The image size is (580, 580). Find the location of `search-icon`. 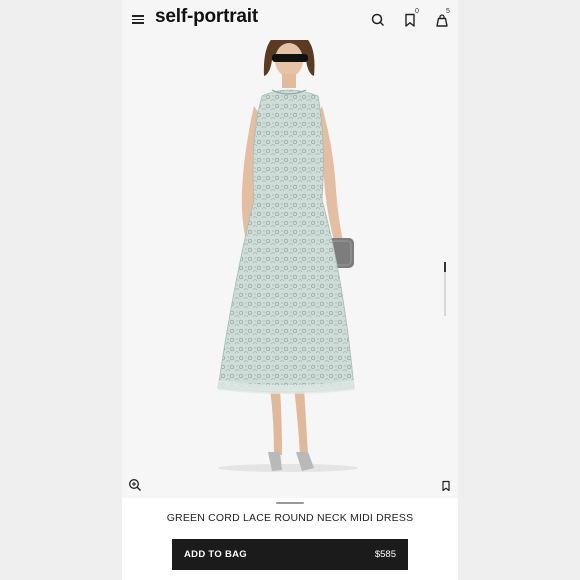

search-icon is located at coordinates (378, 20).